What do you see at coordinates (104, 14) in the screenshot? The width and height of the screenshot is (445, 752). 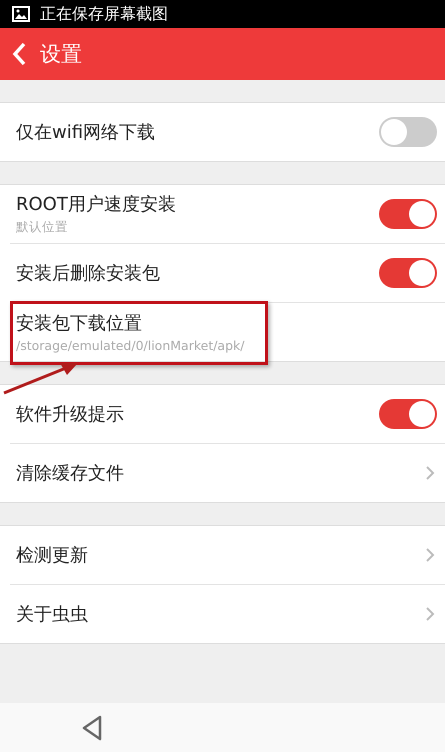 I see `notification-text: 正在保存屏幕截图` at bounding box center [104, 14].